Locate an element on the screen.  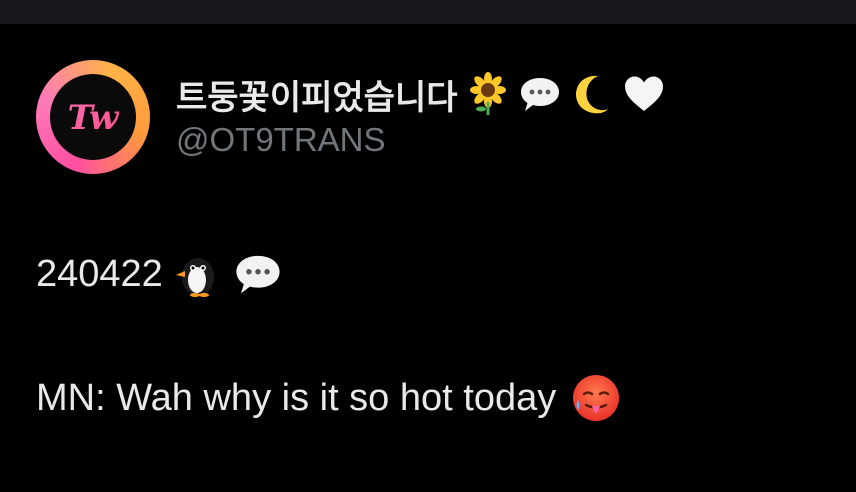
display-name-row: 트둥꽃이피었습니다 is located at coordinates (421, 94).